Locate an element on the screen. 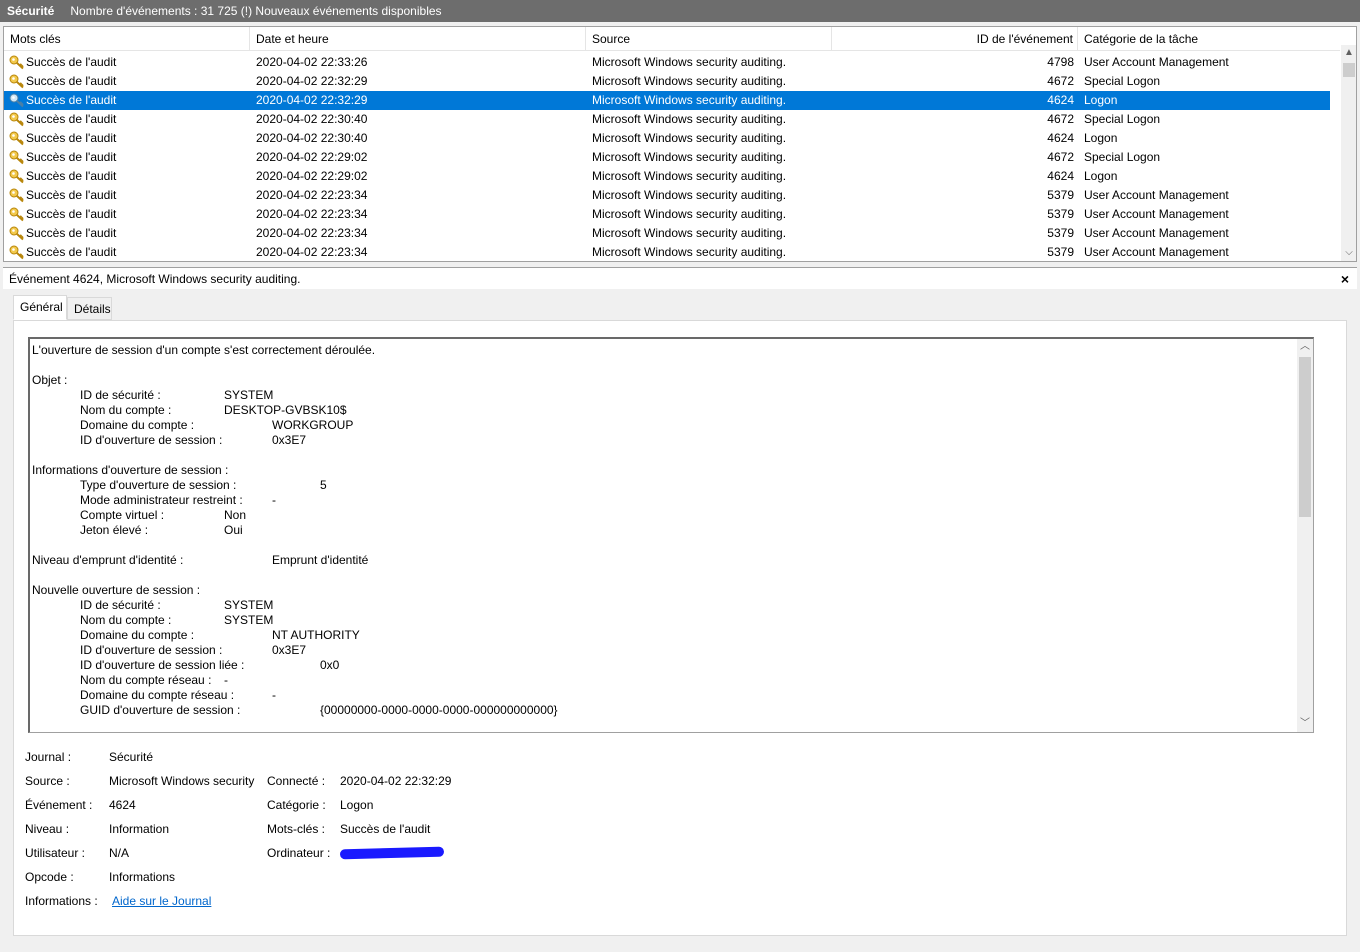  categorie-value: Logon is located at coordinates (357, 805).